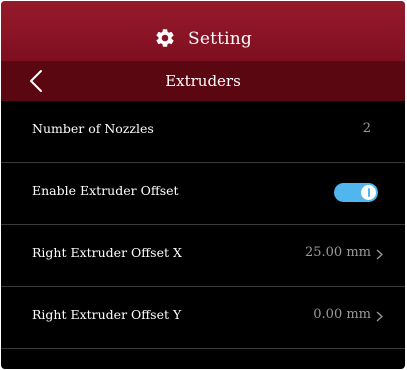  What do you see at coordinates (107, 314) in the screenshot?
I see `offset-y-label: Right Extruder Offset Y` at bounding box center [107, 314].